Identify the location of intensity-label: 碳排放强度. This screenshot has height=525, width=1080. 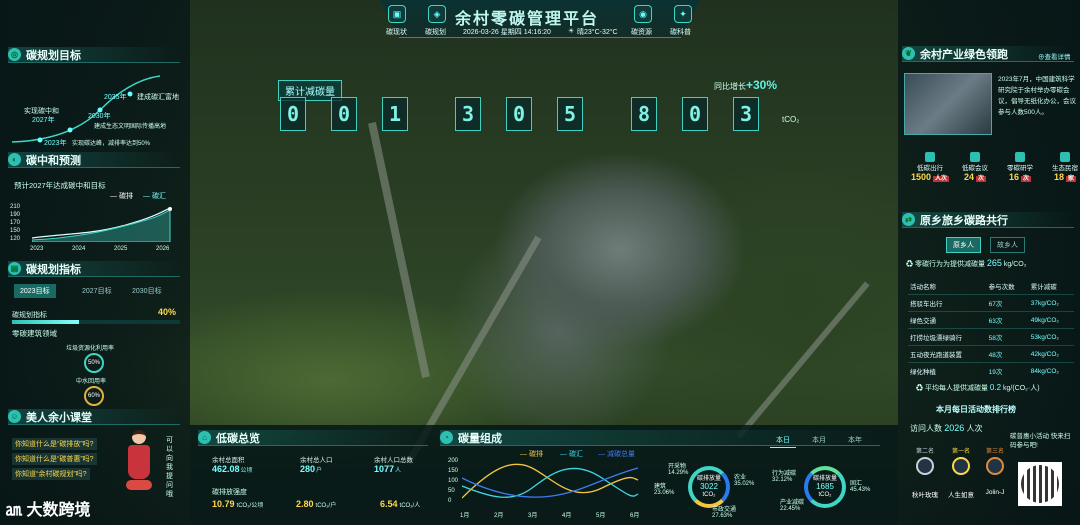
(229, 492).